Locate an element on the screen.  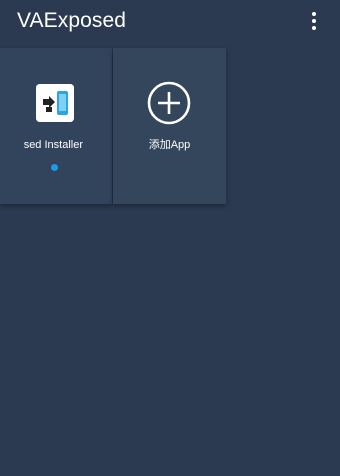
xposed-installer-icon is located at coordinates (55, 103).